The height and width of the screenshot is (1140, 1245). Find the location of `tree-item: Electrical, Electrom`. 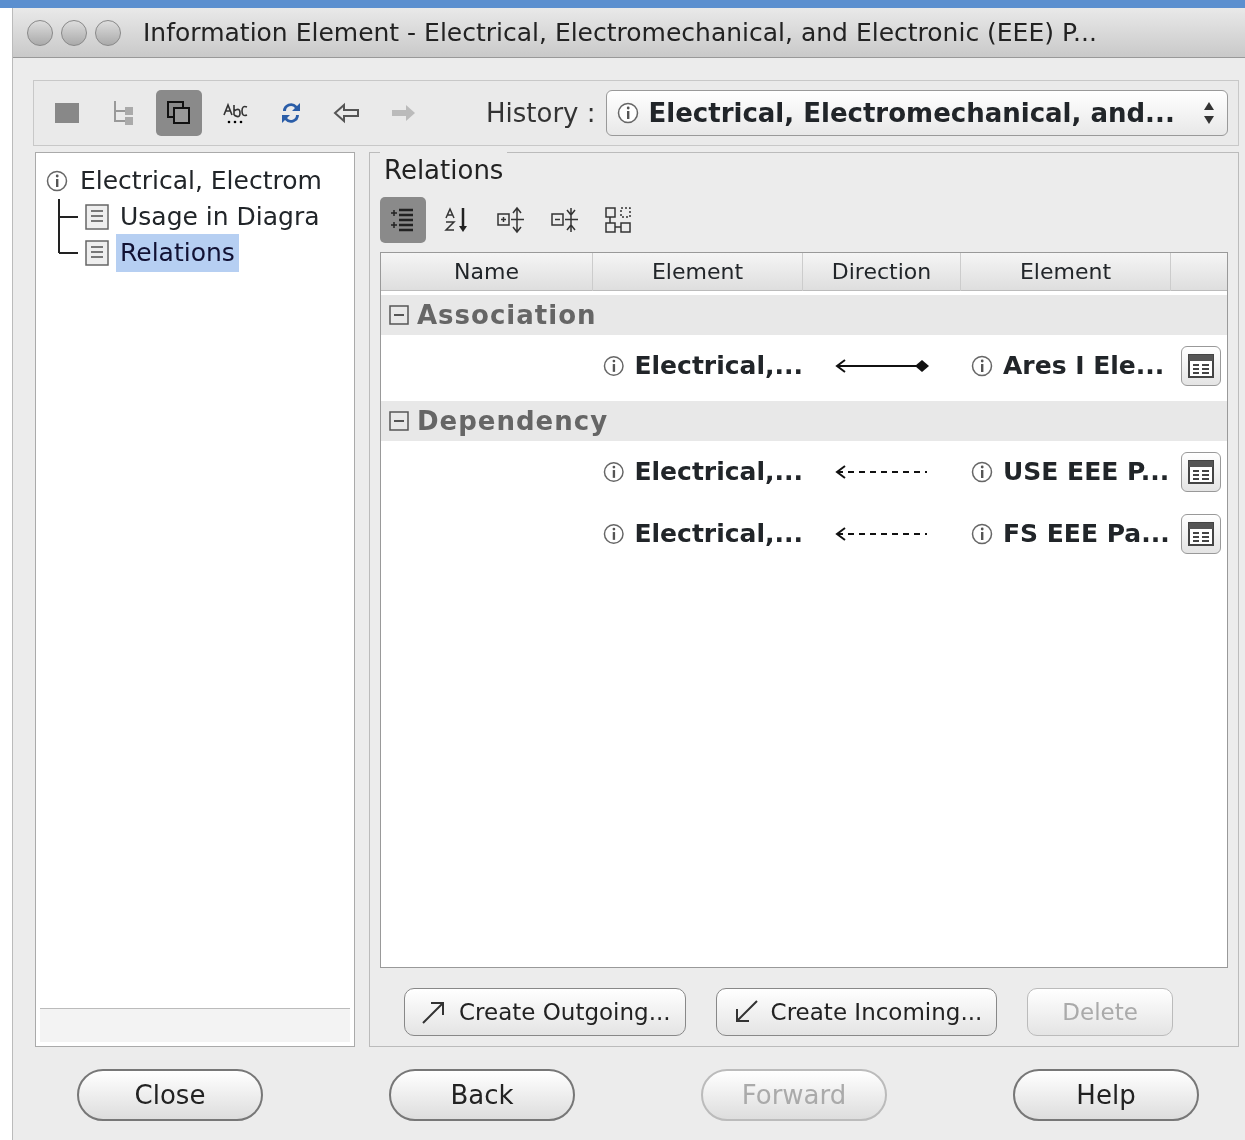

tree-item: Electrical, Electrom is located at coordinates (201, 181).